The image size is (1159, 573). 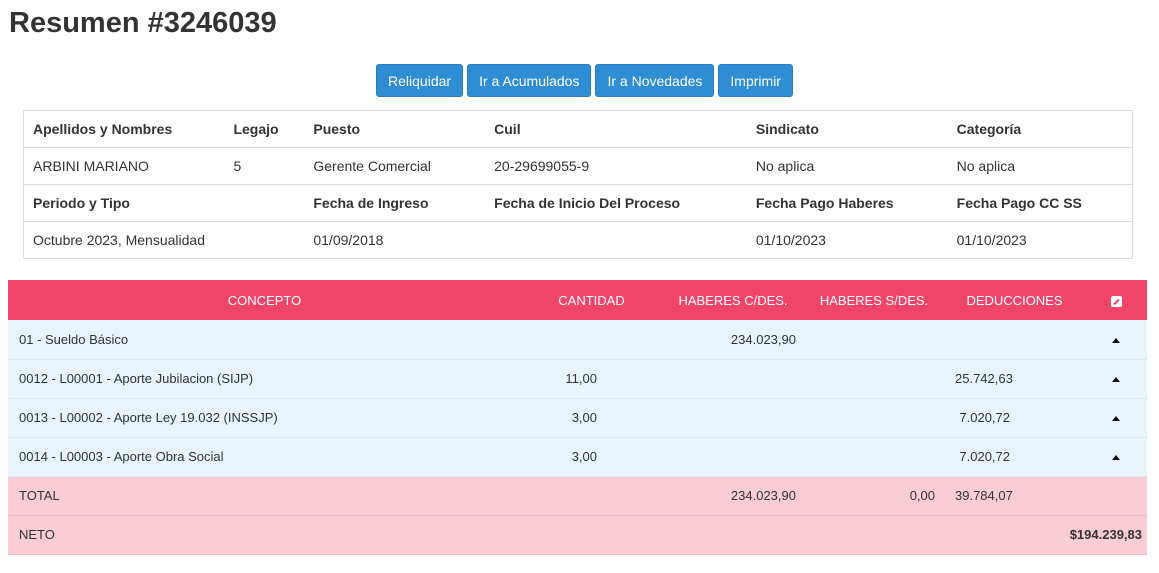 I want to click on info-value: 20-29699055-9, so click(x=616, y=166).